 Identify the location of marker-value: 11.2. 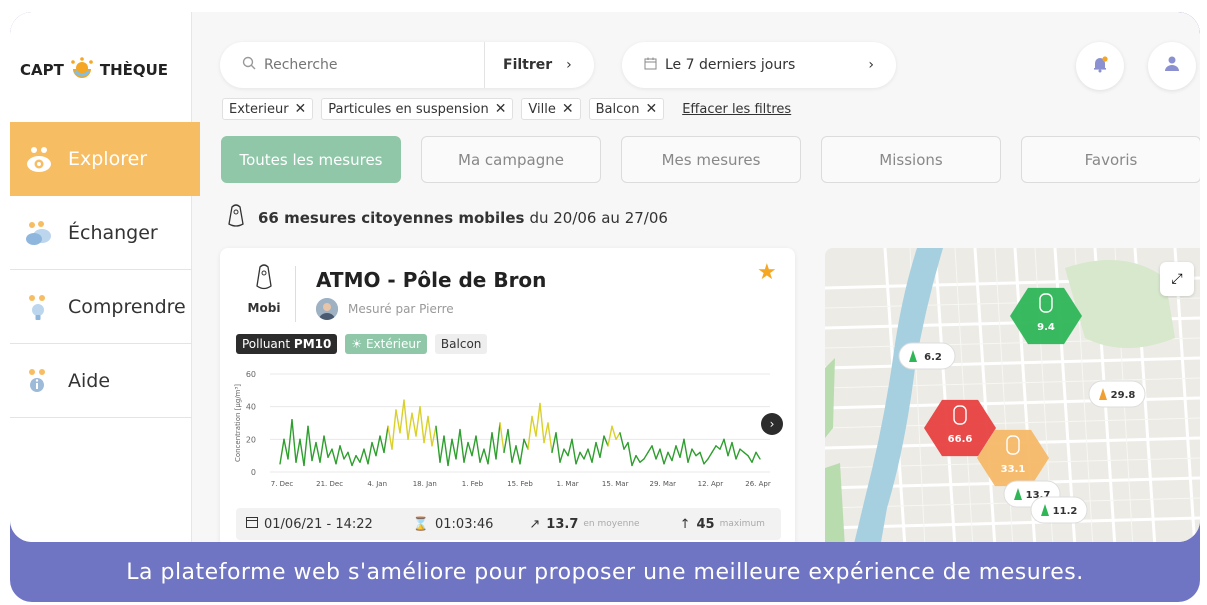
(1065, 511).